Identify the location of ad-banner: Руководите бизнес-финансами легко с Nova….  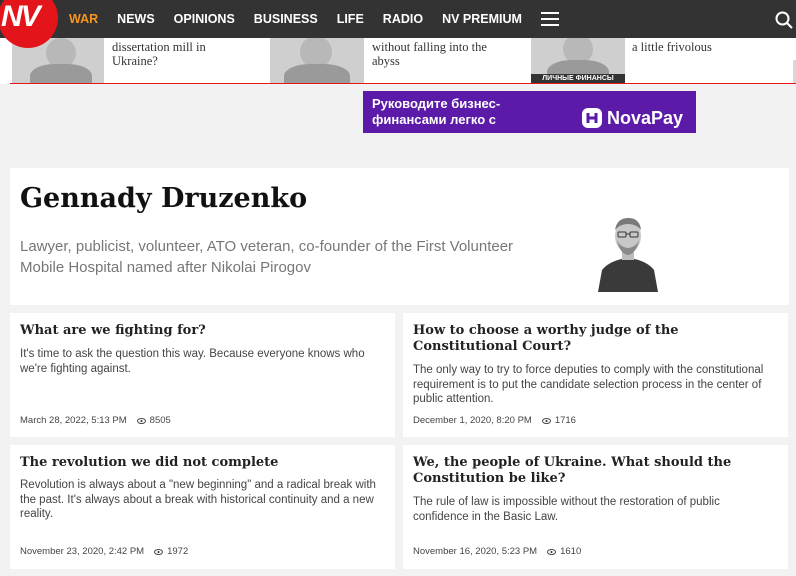
(529, 112).